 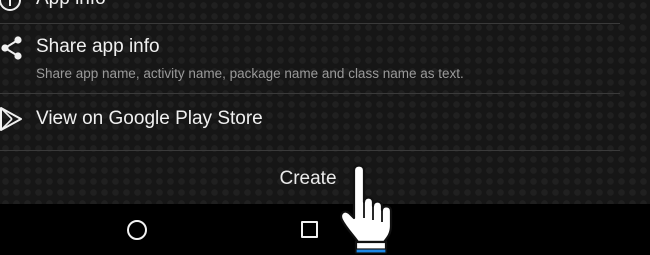 What do you see at coordinates (308, 178) in the screenshot?
I see `create-button-label: Create` at bounding box center [308, 178].